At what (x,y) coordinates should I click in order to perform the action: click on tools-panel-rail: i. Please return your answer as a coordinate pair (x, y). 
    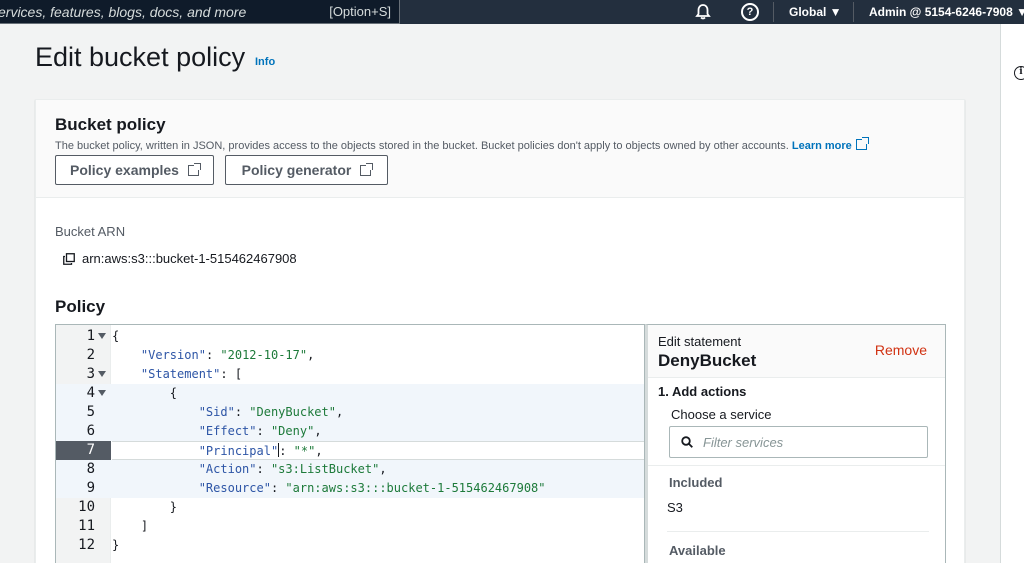
    Looking at the image, I should click on (1012, 293).